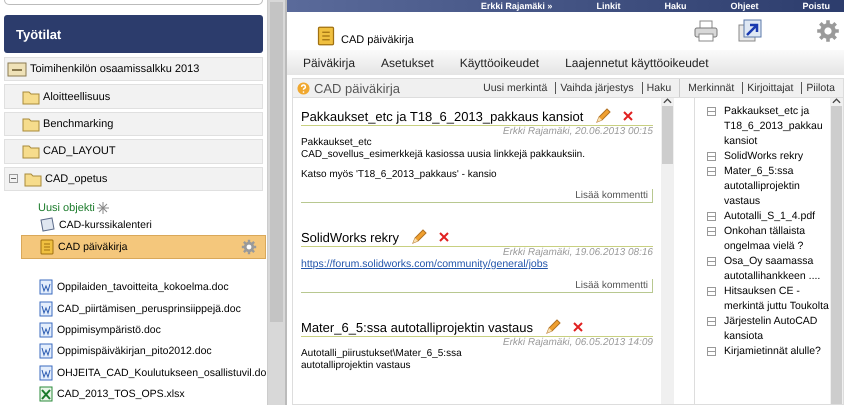 Image resolution: width=844 pixels, height=405 pixels. I want to click on collapse-icon, so click(13, 179).